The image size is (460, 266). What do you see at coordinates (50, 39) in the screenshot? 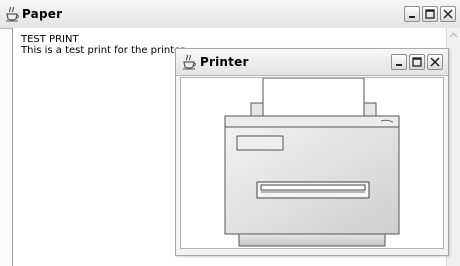
I see `paper-text-line-1: TEST PRINT` at bounding box center [50, 39].